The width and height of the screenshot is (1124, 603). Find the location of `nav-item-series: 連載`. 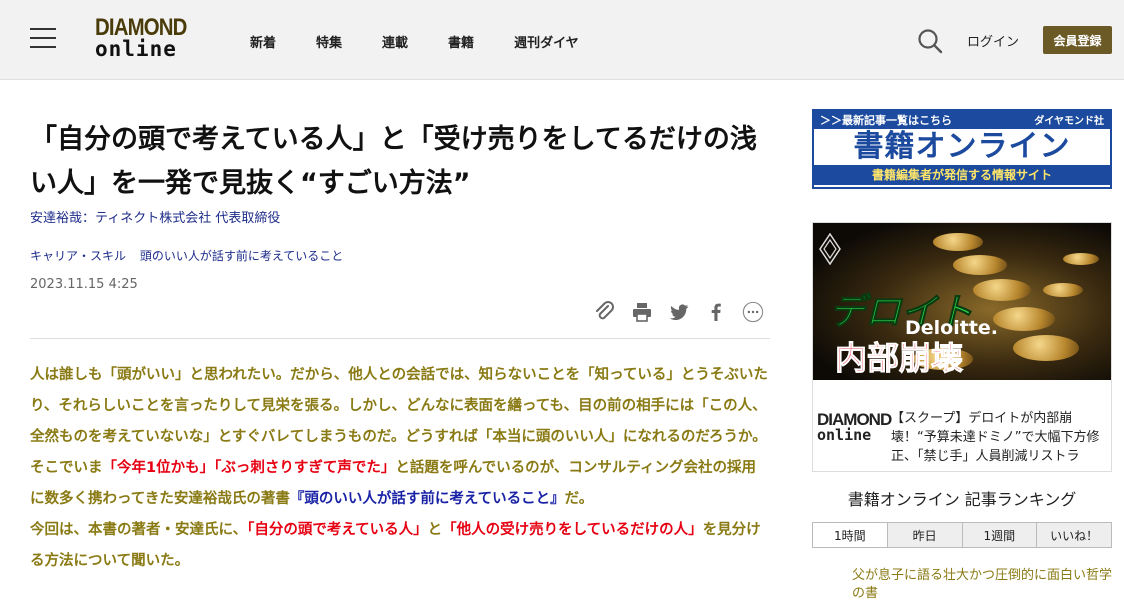

nav-item-series: 連載 is located at coordinates (395, 41).